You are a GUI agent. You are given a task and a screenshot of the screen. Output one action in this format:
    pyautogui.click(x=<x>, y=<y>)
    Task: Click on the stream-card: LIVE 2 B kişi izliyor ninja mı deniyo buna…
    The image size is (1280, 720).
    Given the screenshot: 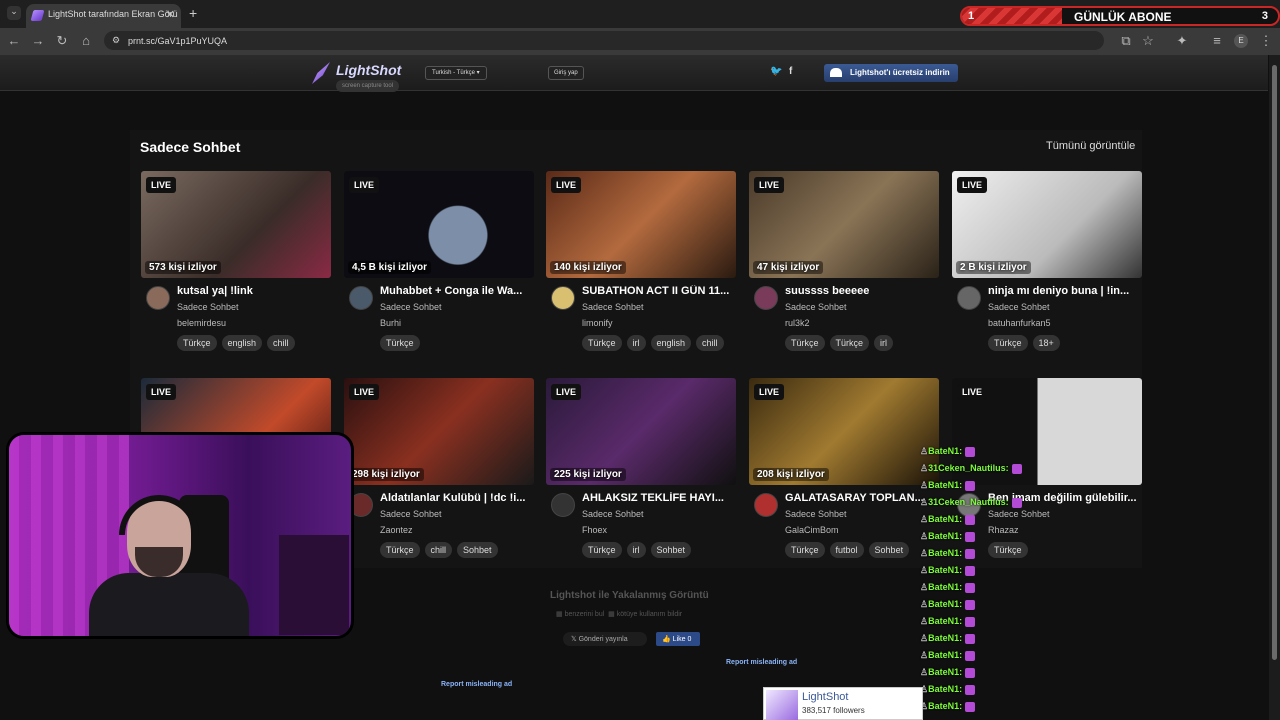 What is the action you would take?
    pyautogui.click(x=1047, y=271)
    